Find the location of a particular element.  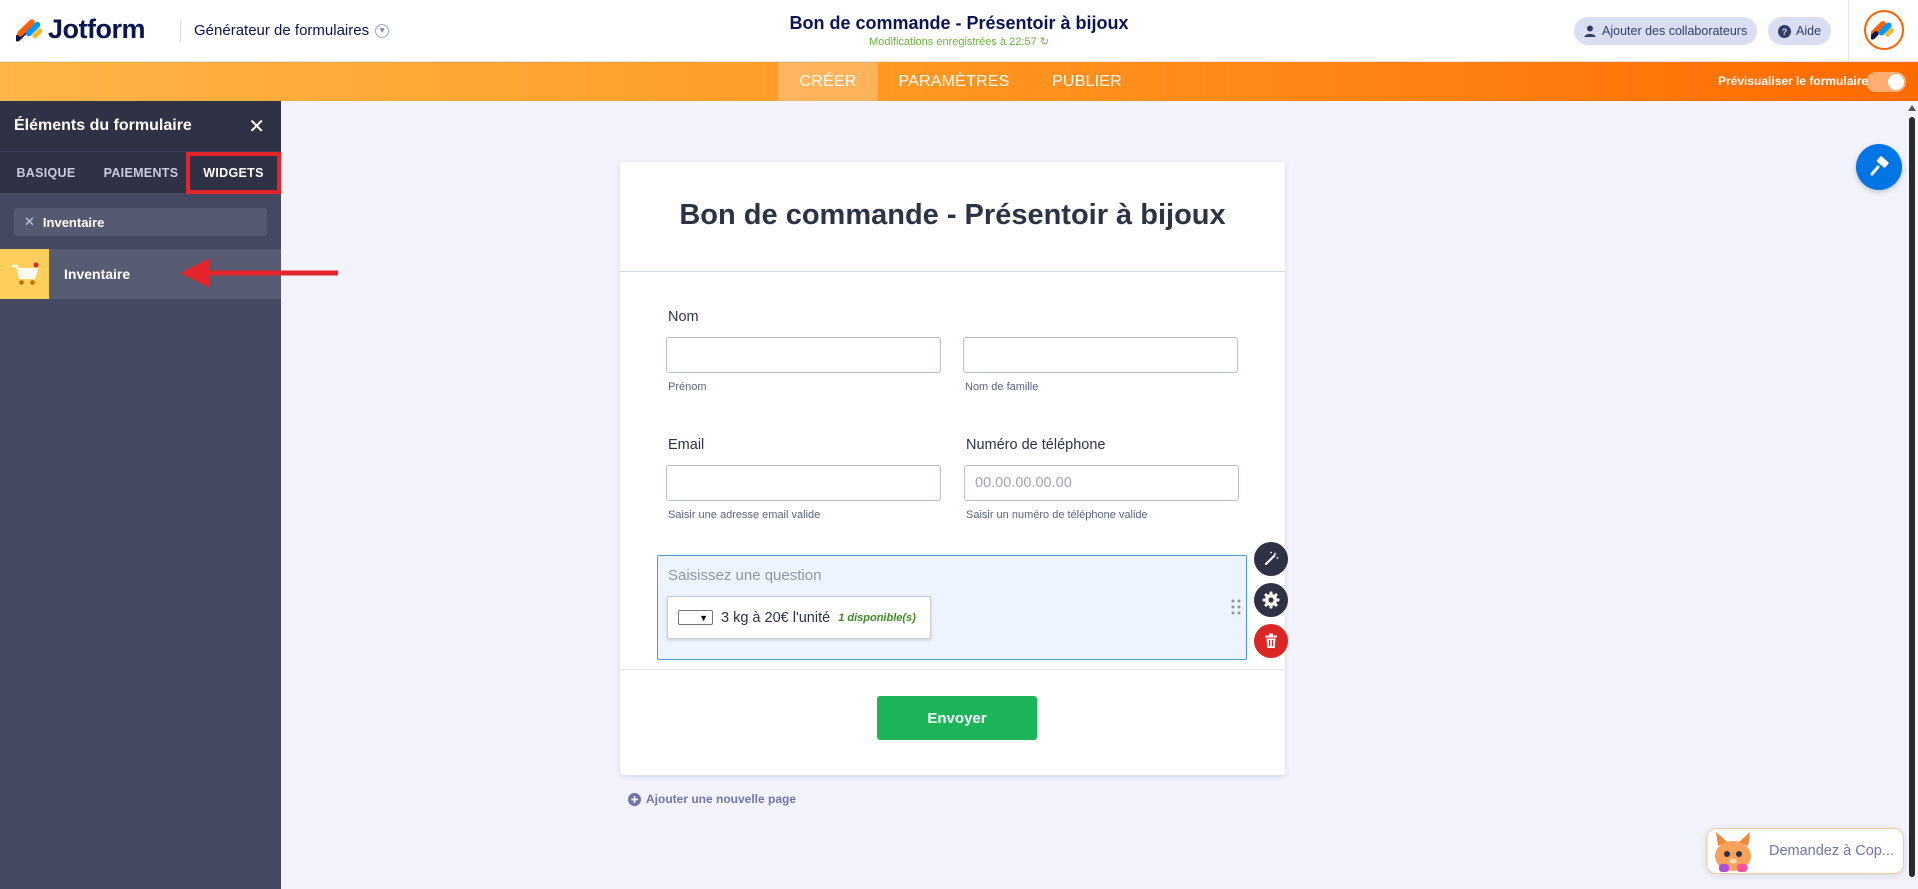

add-collaborators-button: Ajouter des collaborateurs is located at coordinates (1666, 31).